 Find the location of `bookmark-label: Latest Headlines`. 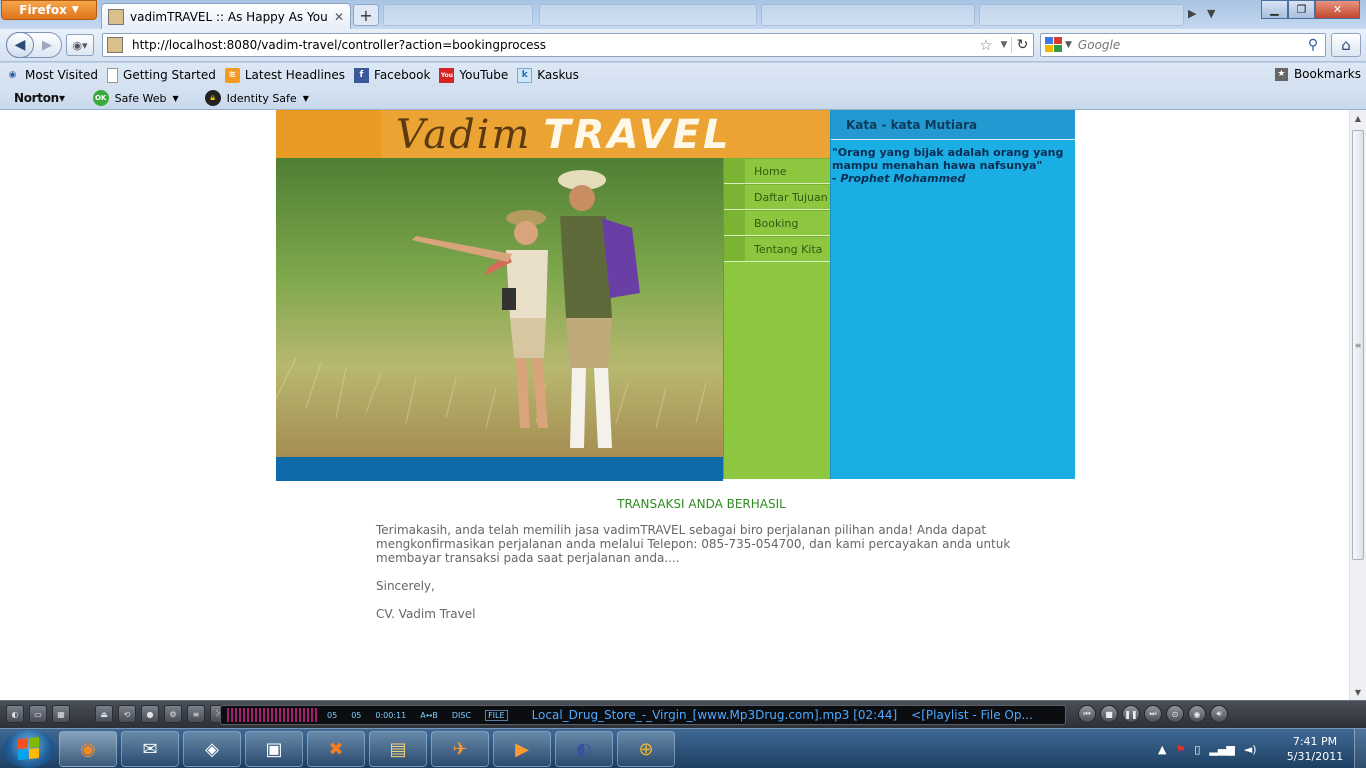

bookmark-label: Latest Headlines is located at coordinates (295, 75).